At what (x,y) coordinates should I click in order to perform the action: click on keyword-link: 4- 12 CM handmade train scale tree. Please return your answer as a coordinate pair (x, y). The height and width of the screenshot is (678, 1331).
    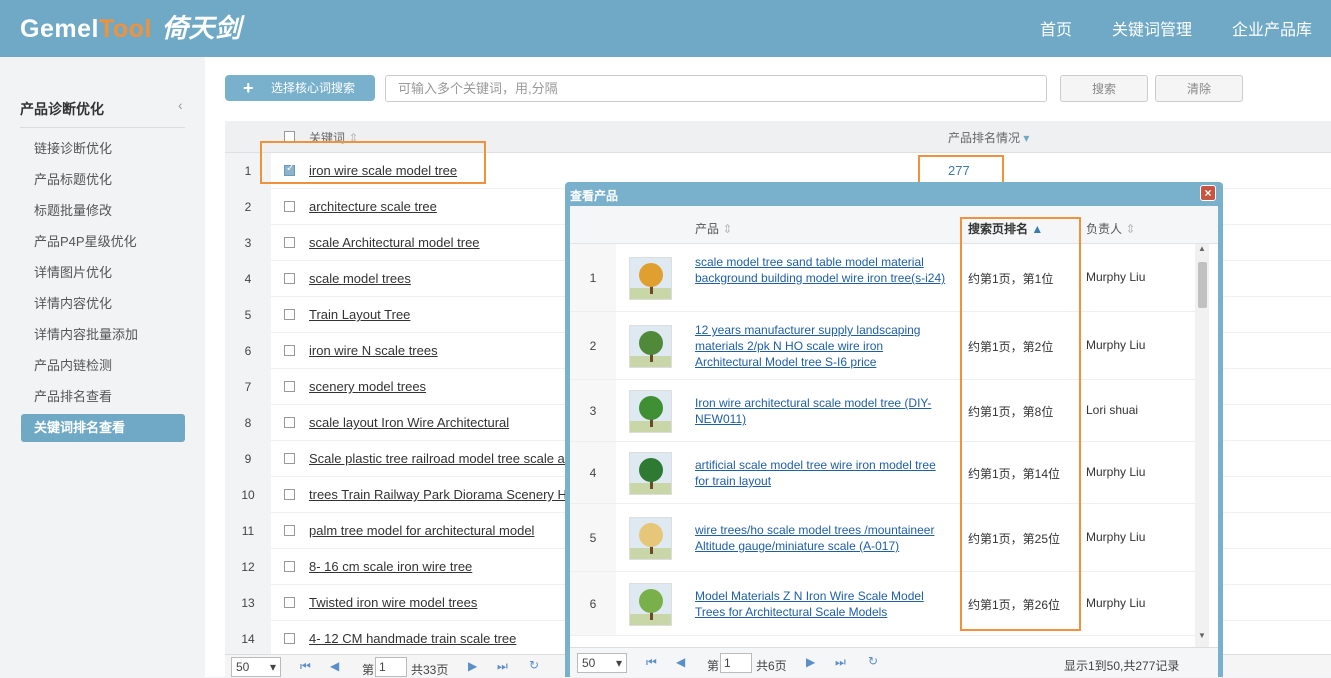
    Looking at the image, I should click on (412, 638).